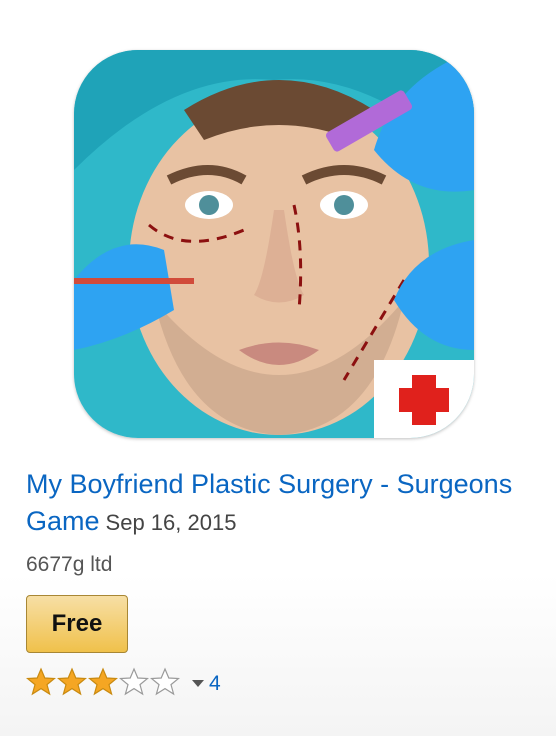  Describe the element at coordinates (215, 684) in the screenshot. I see `review-count: 4` at that location.